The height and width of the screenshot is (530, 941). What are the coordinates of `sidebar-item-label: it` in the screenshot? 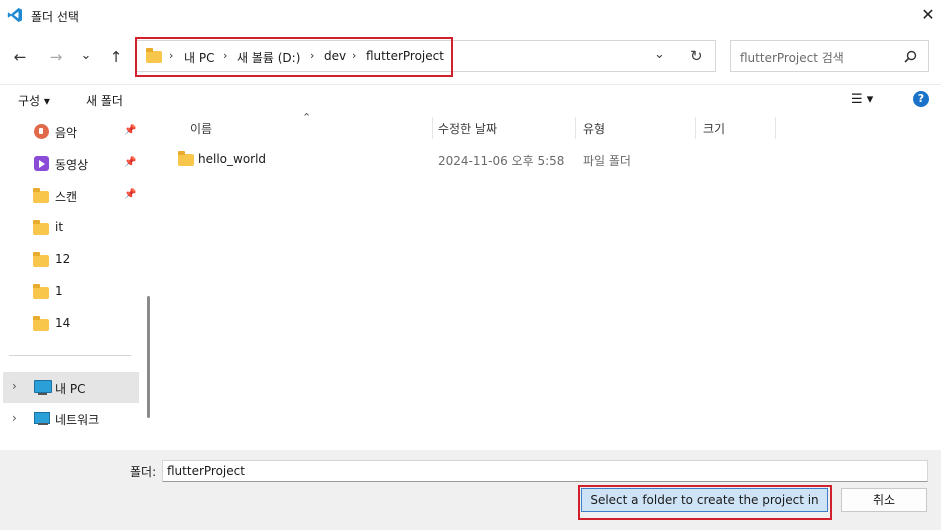 It's located at (59, 227).